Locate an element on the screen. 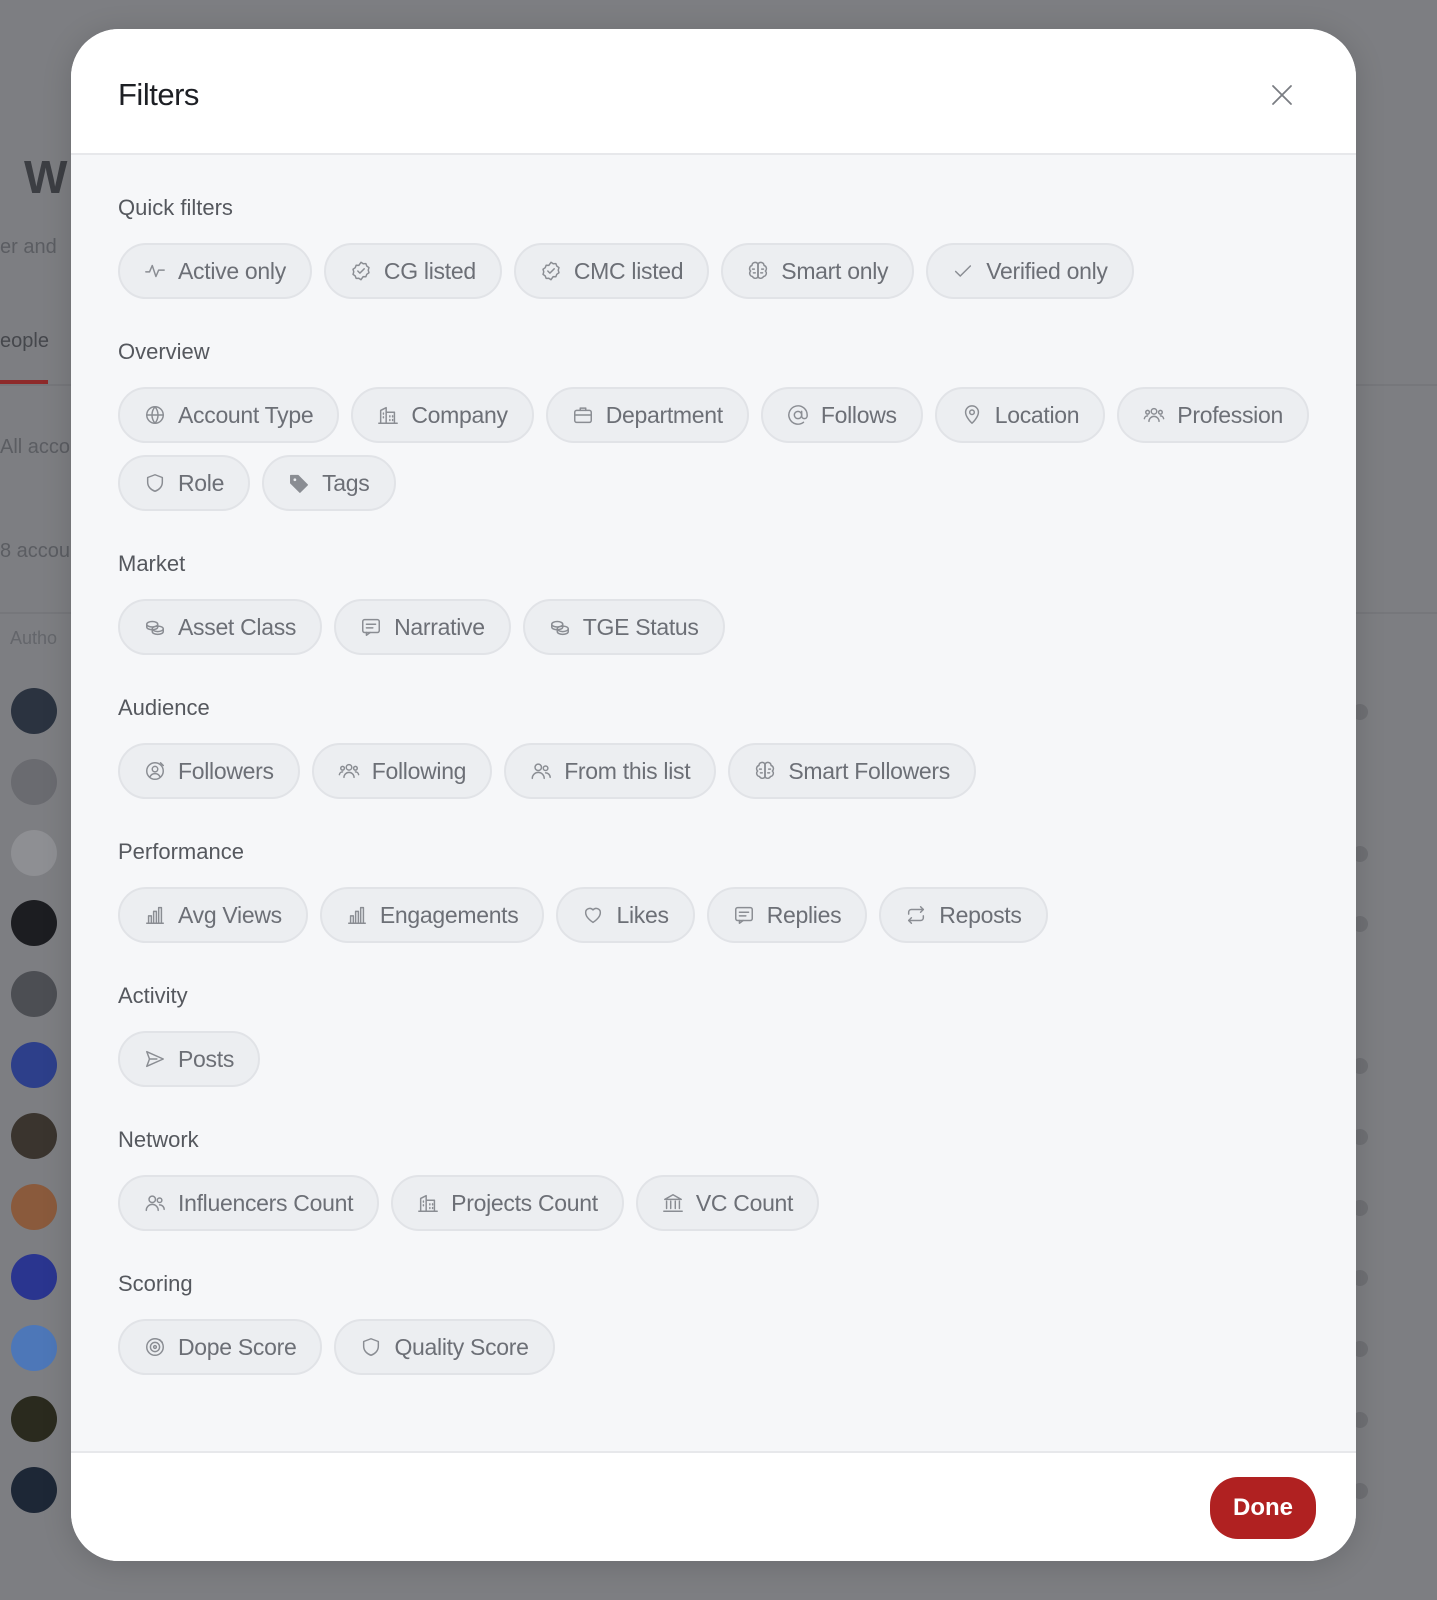 The width and height of the screenshot is (1437, 1600). filter-chip-engagements: Engagements is located at coordinates (432, 915).